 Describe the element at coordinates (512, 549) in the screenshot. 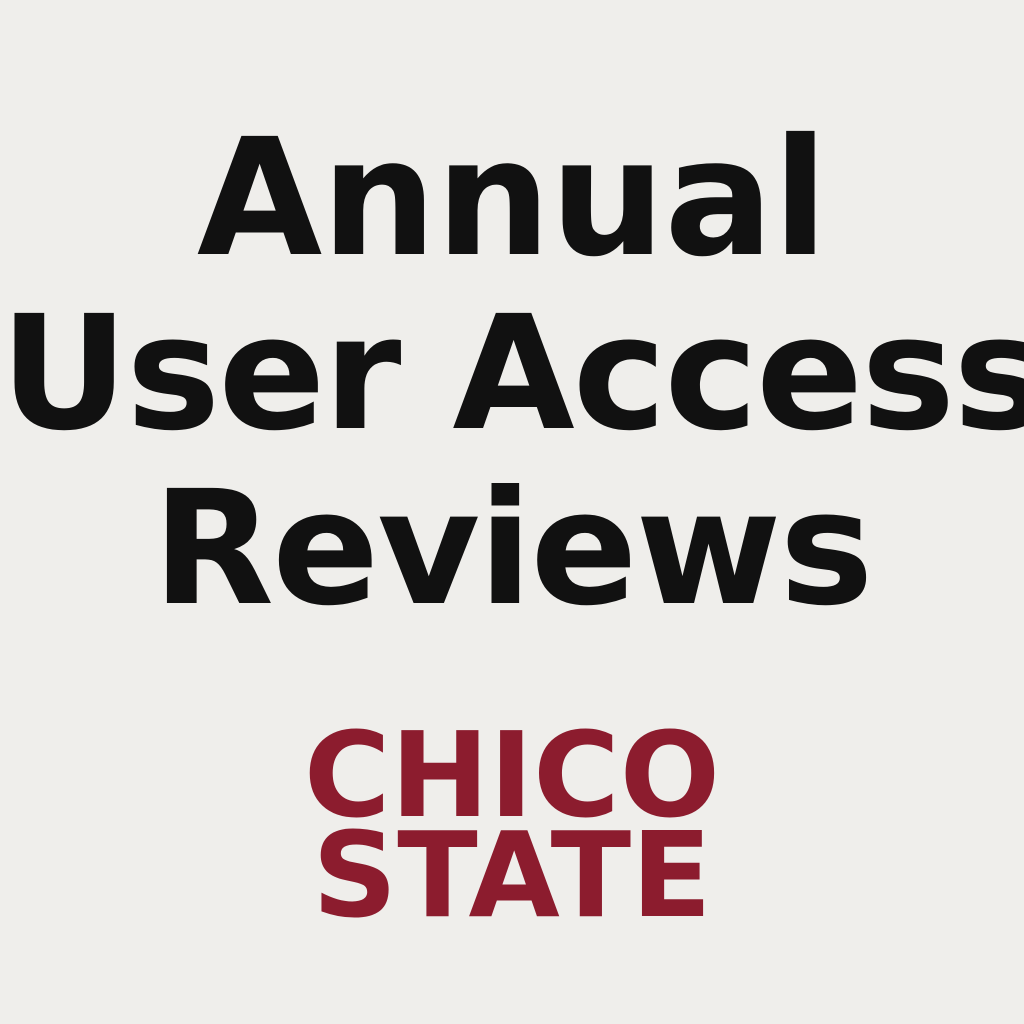

I see `title-line-reviews: Reviews` at that location.